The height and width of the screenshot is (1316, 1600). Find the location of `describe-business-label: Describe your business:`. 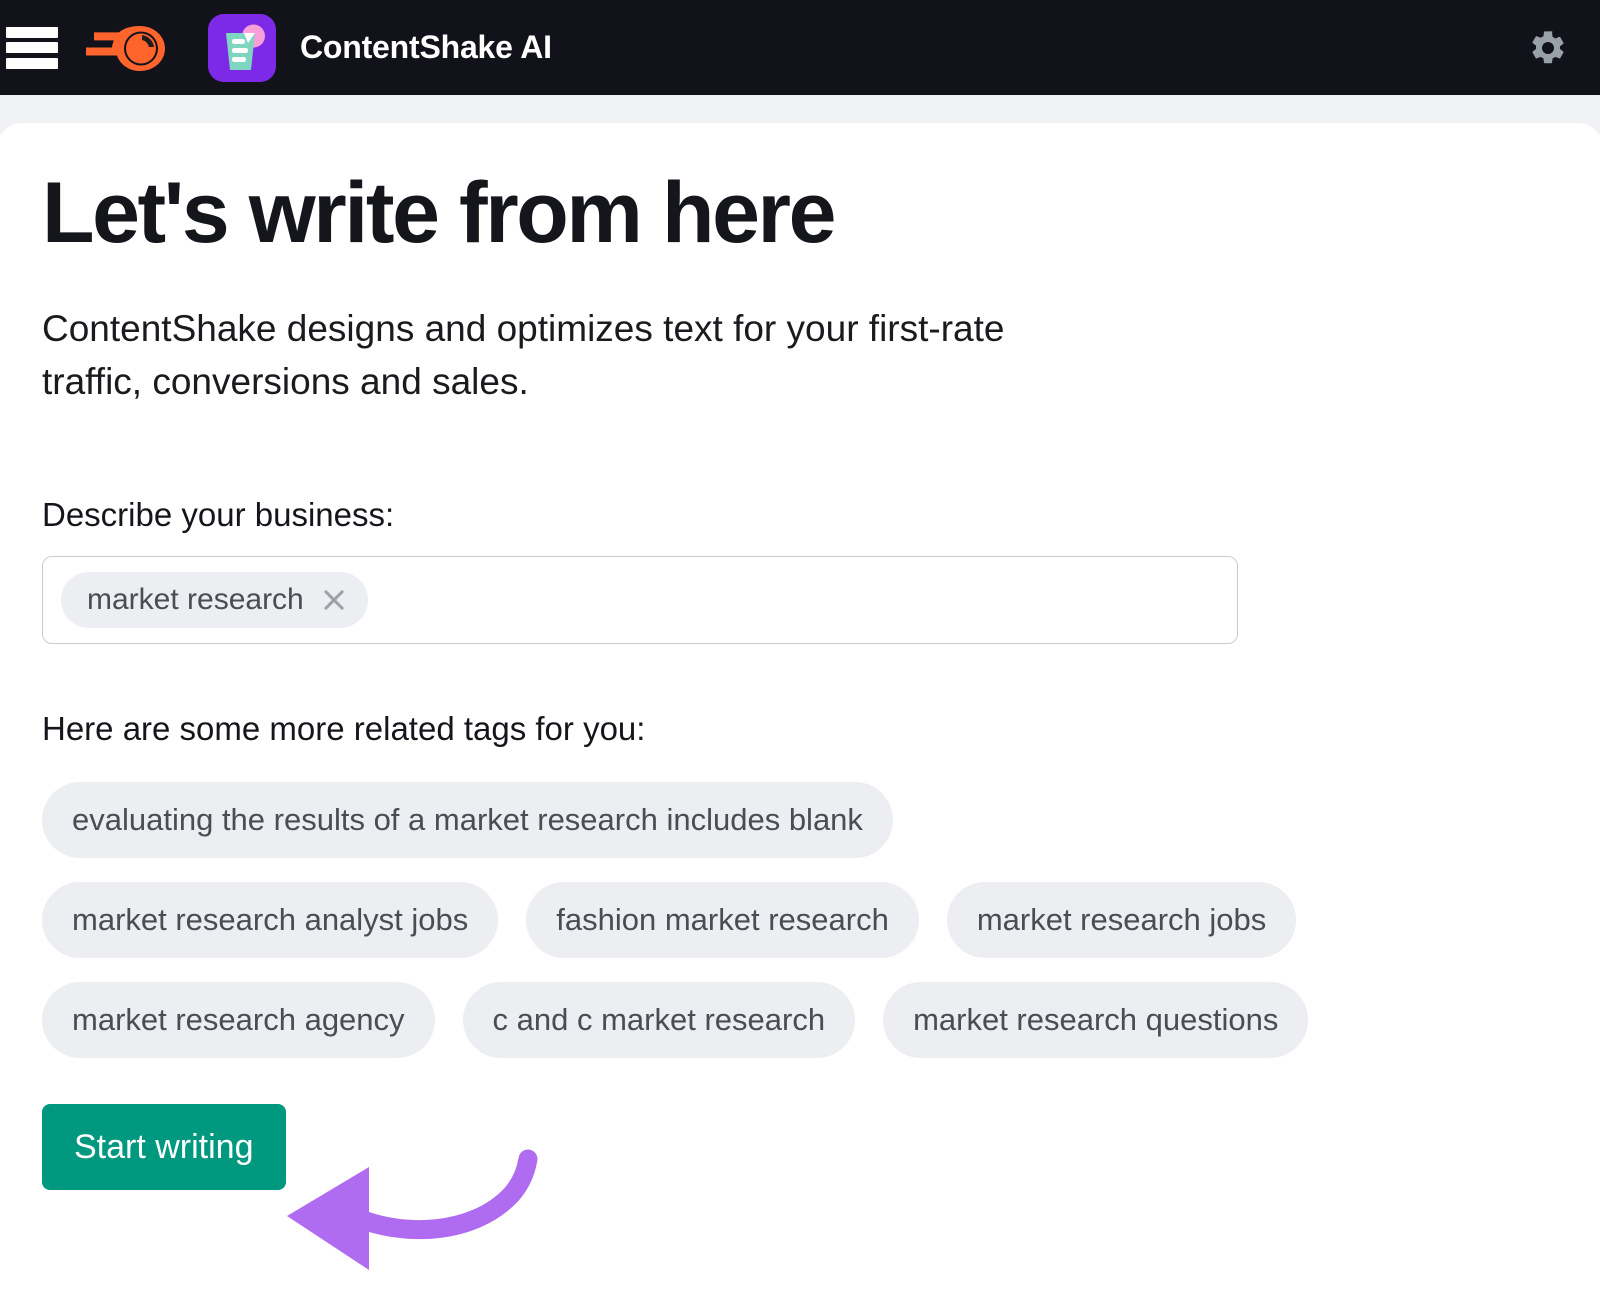

describe-business-label: Describe your business: is located at coordinates (218, 515).